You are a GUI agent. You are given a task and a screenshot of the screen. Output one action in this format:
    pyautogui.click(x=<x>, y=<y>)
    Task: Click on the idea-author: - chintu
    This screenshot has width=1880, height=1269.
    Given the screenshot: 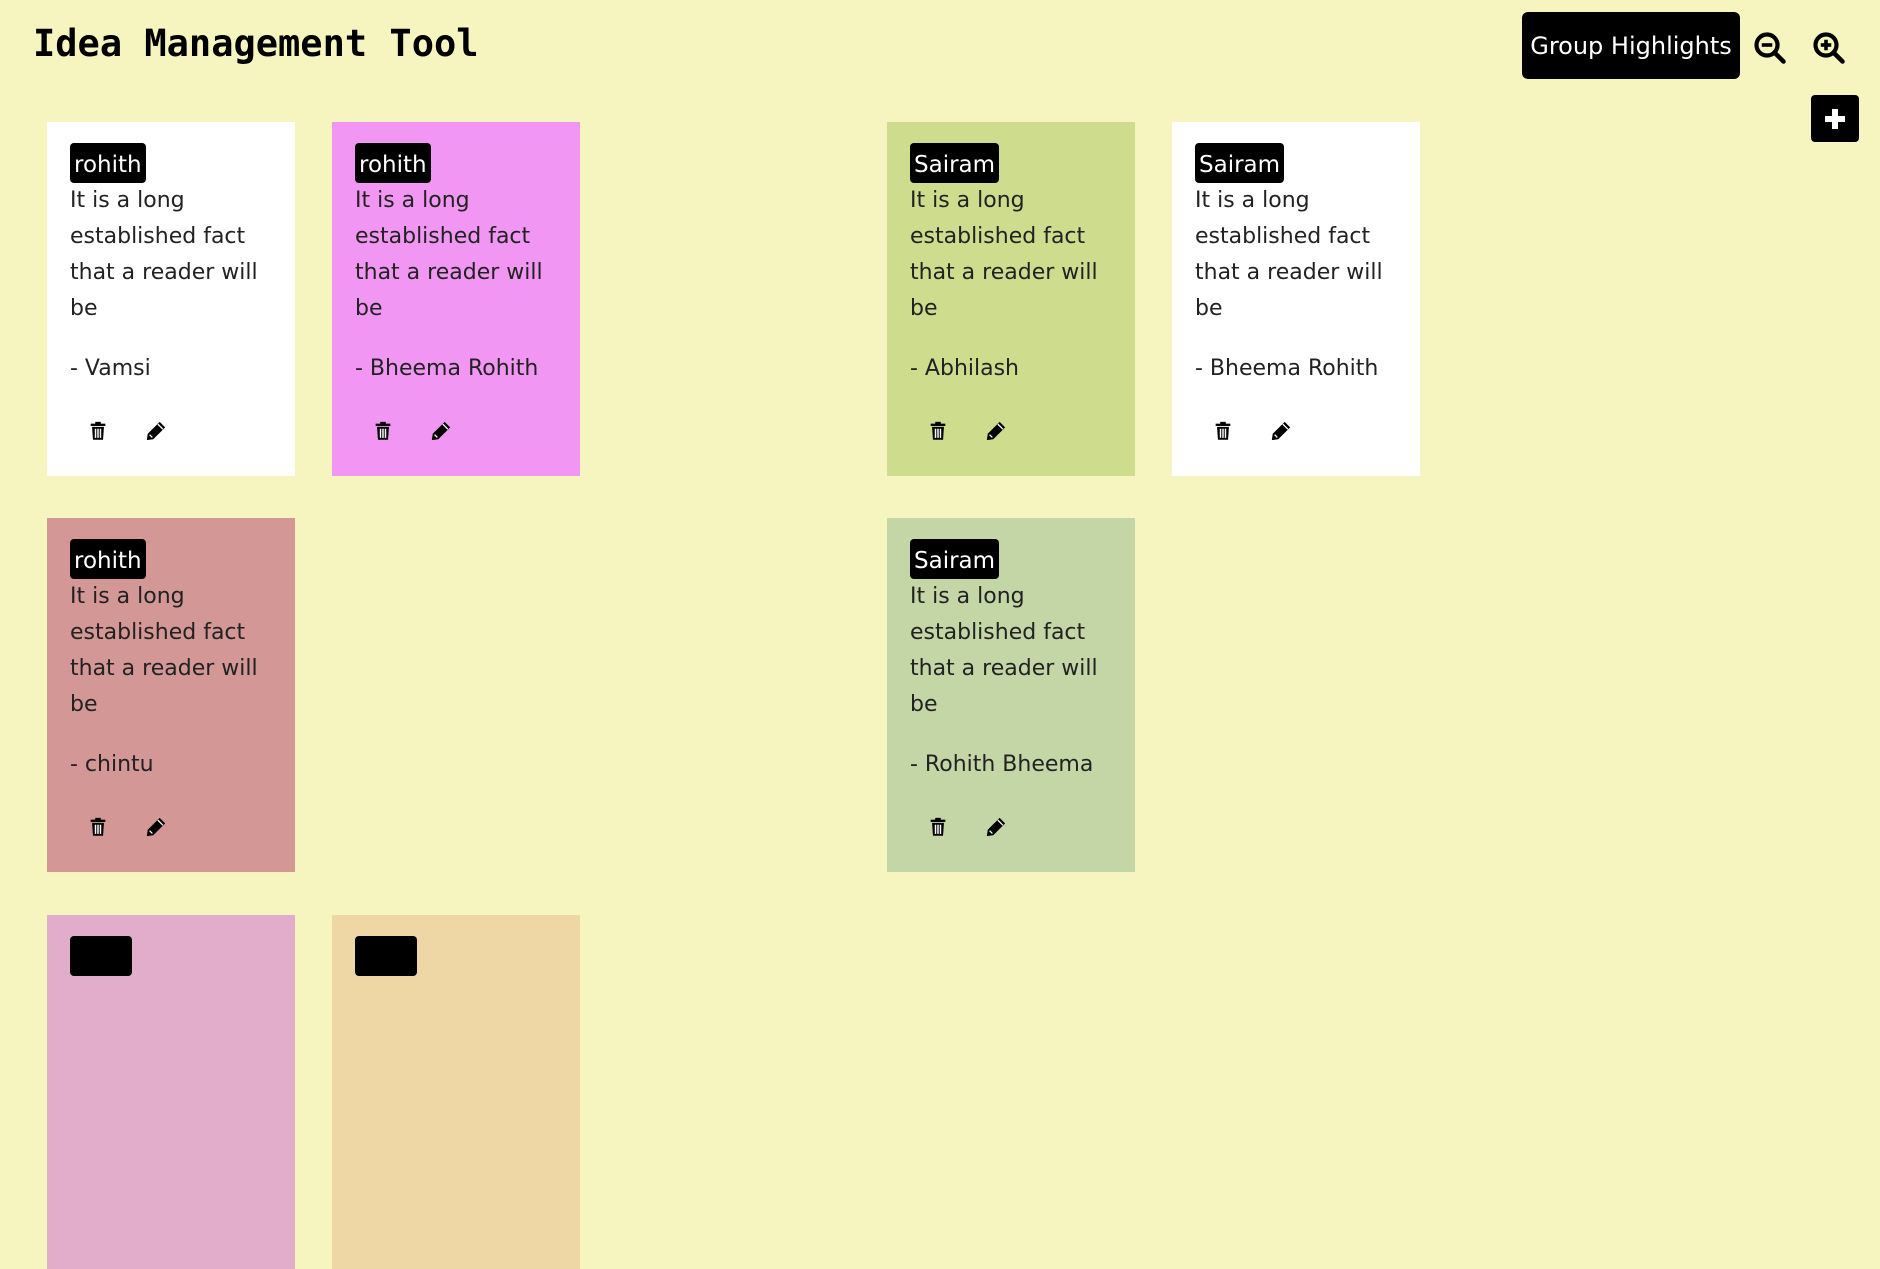 What is the action you would take?
    pyautogui.click(x=112, y=764)
    